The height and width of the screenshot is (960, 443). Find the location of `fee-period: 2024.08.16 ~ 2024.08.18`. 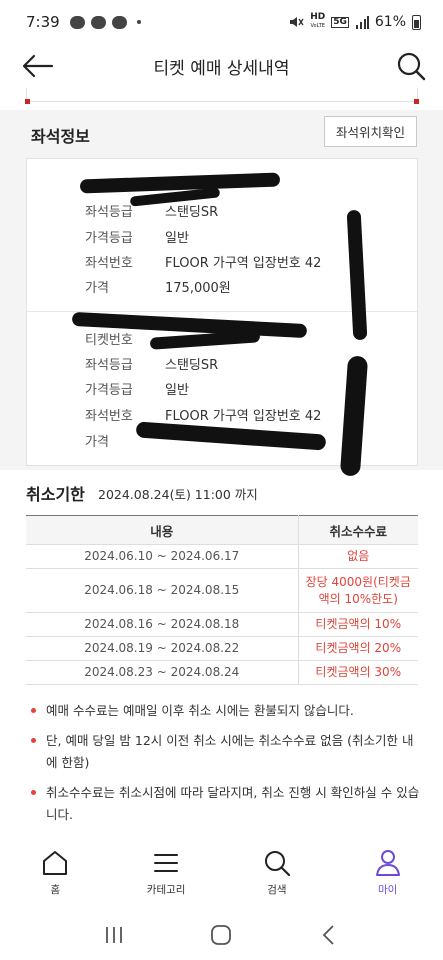

fee-period: 2024.08.16 ~ 2024.08.18 is located at coordinates (162, 624).